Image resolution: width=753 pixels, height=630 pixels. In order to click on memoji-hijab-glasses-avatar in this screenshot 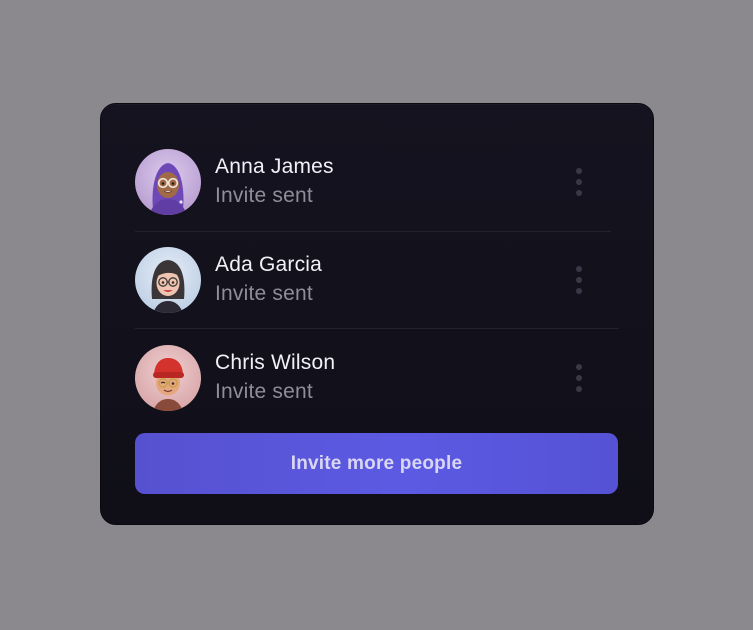, I will do `click(168, 182)`.